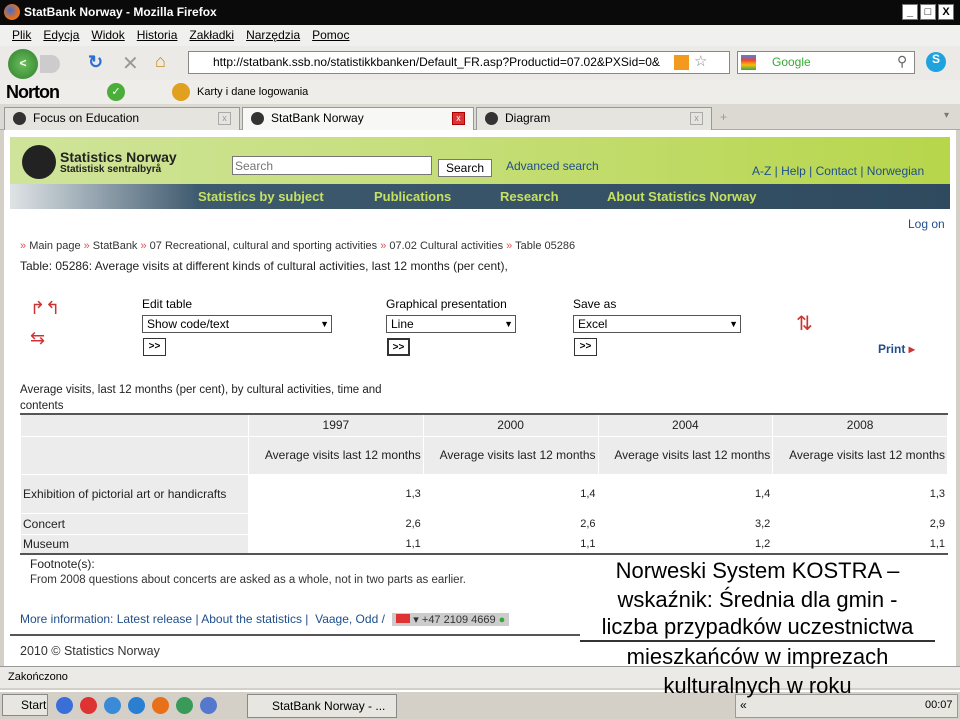 The height and width of the screenshot is (719, 960). Describe the element at coordinates (946, 115) in the screenshot. I see `tab-list-button: ▾` at that location.